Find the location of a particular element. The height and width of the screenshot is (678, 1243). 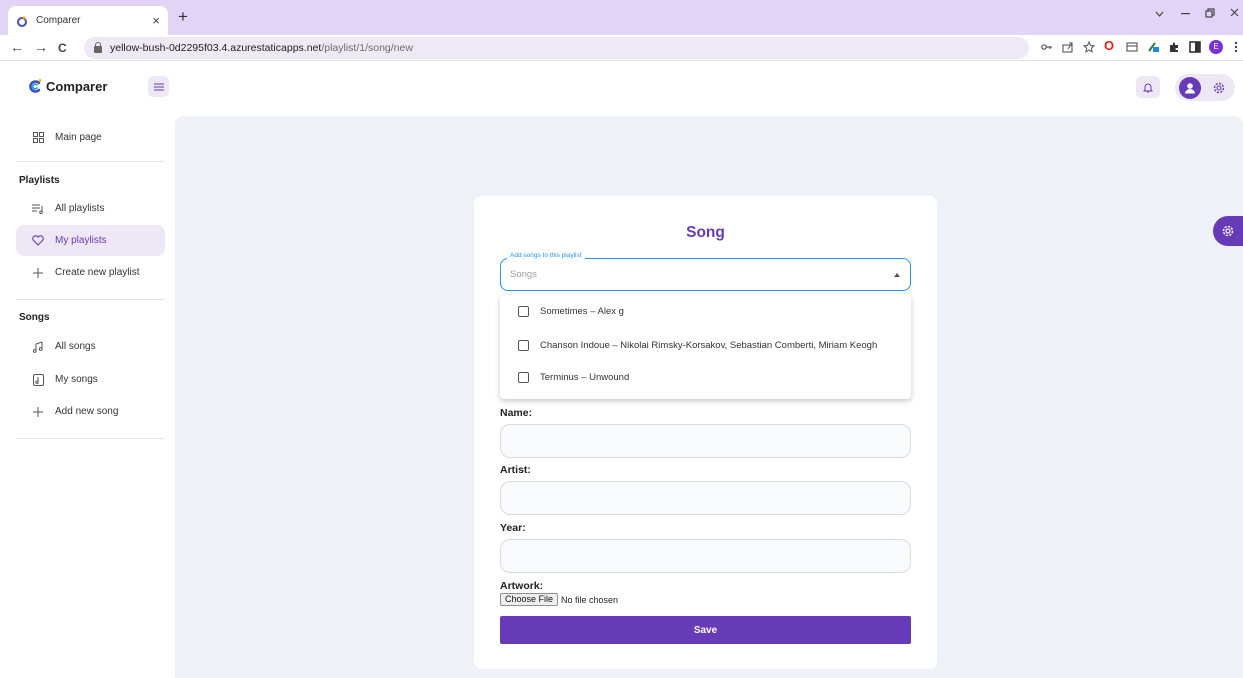

minimize-icon is located at coordinates (1185, 14).